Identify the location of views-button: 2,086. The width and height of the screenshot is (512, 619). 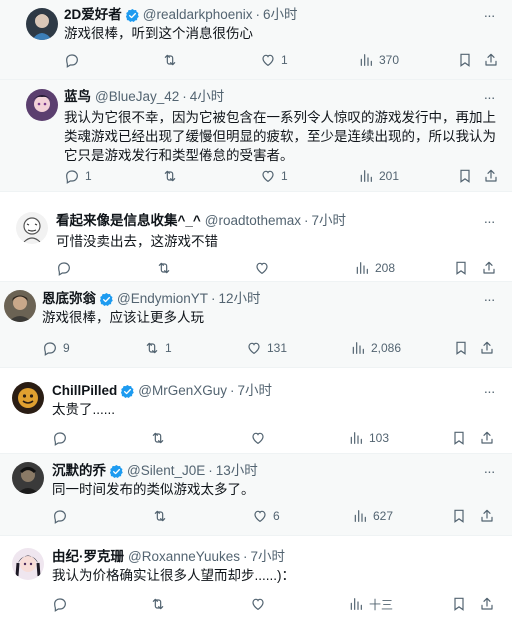
(375, 348).